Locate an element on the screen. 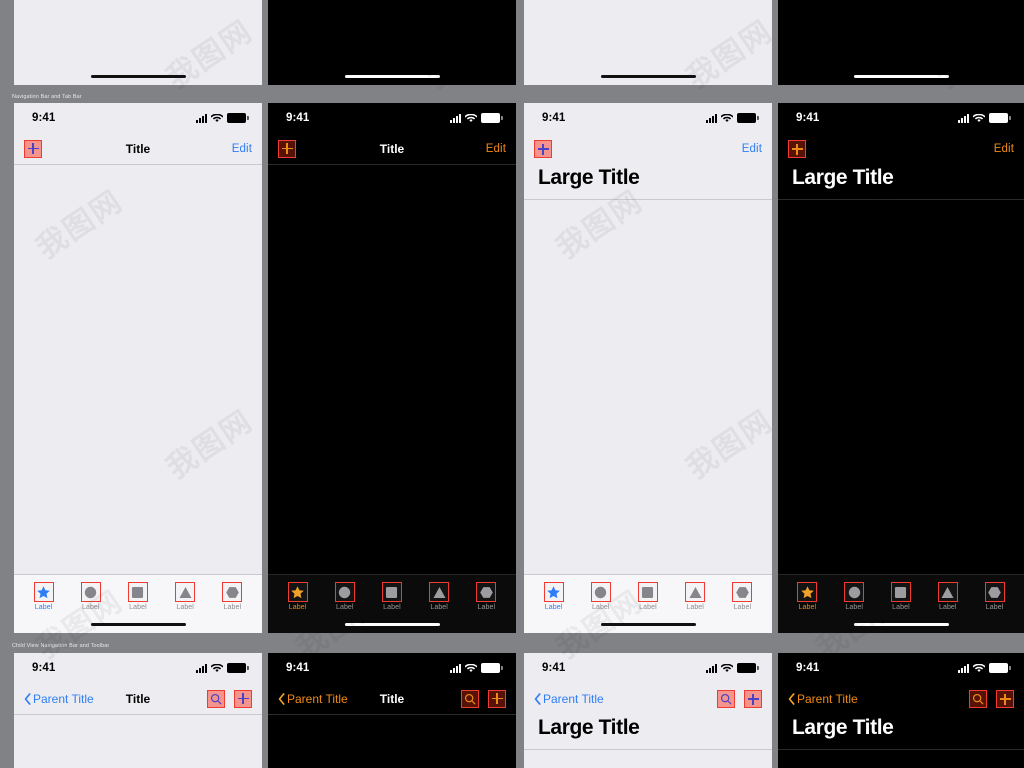  search-icon is located at coordinates (470, 699).